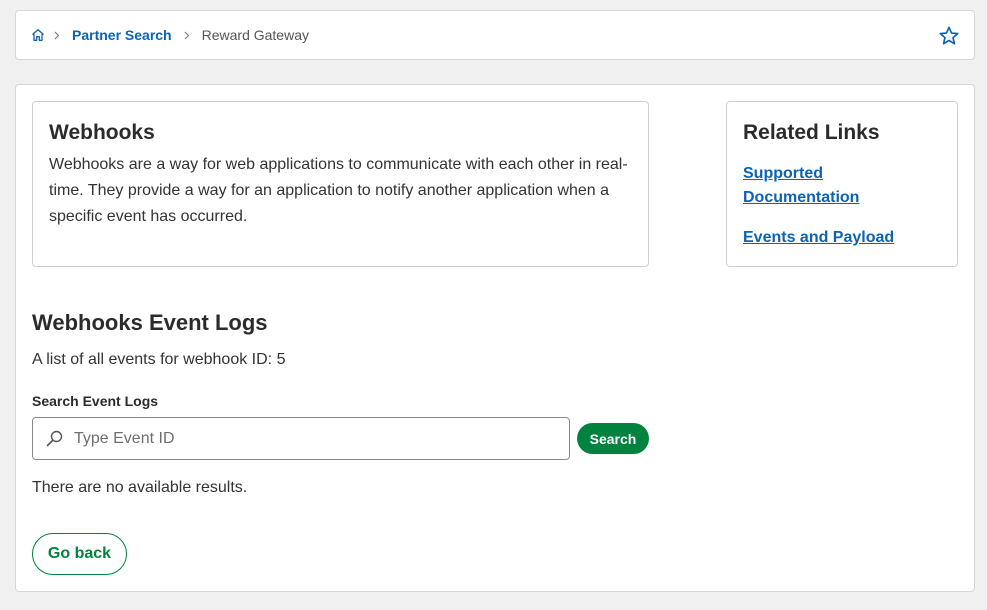 This screenshot has height=610, width=987. What do you see at coordinates (38, 35) in the screenshot?
I see `home-icon` at bounding box center [38, 35].